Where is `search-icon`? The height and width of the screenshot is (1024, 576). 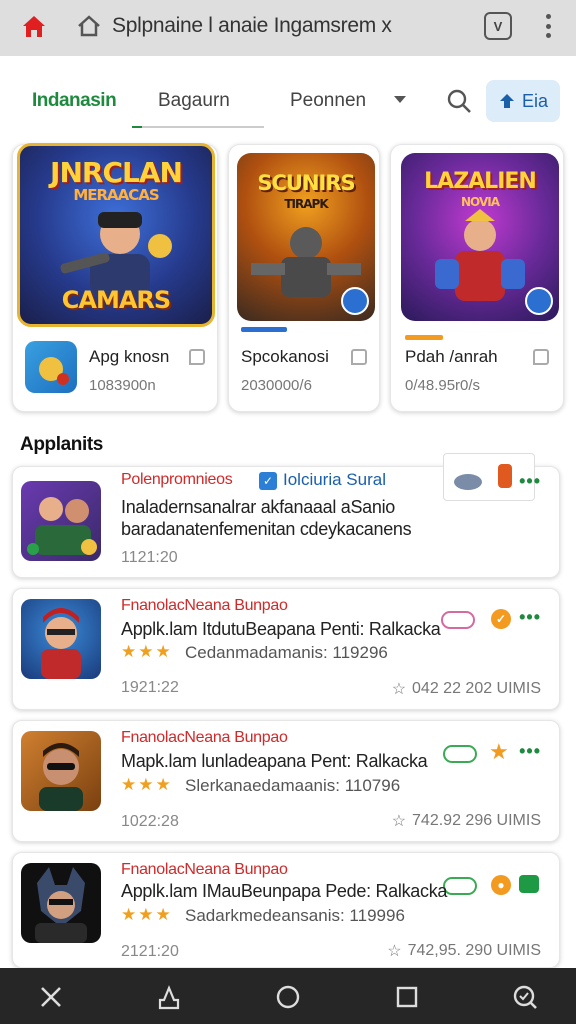
search-icon is located at coordinates (459, 101).